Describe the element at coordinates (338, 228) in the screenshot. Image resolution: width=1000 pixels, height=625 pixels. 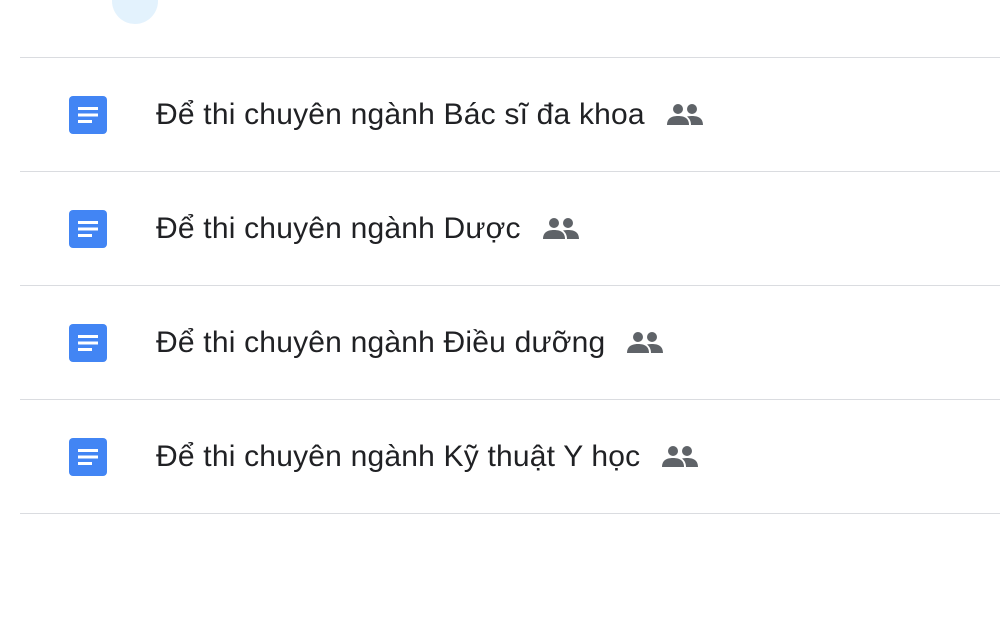
I see `file-name: Để thi chuyên ngành Dược` at that location.